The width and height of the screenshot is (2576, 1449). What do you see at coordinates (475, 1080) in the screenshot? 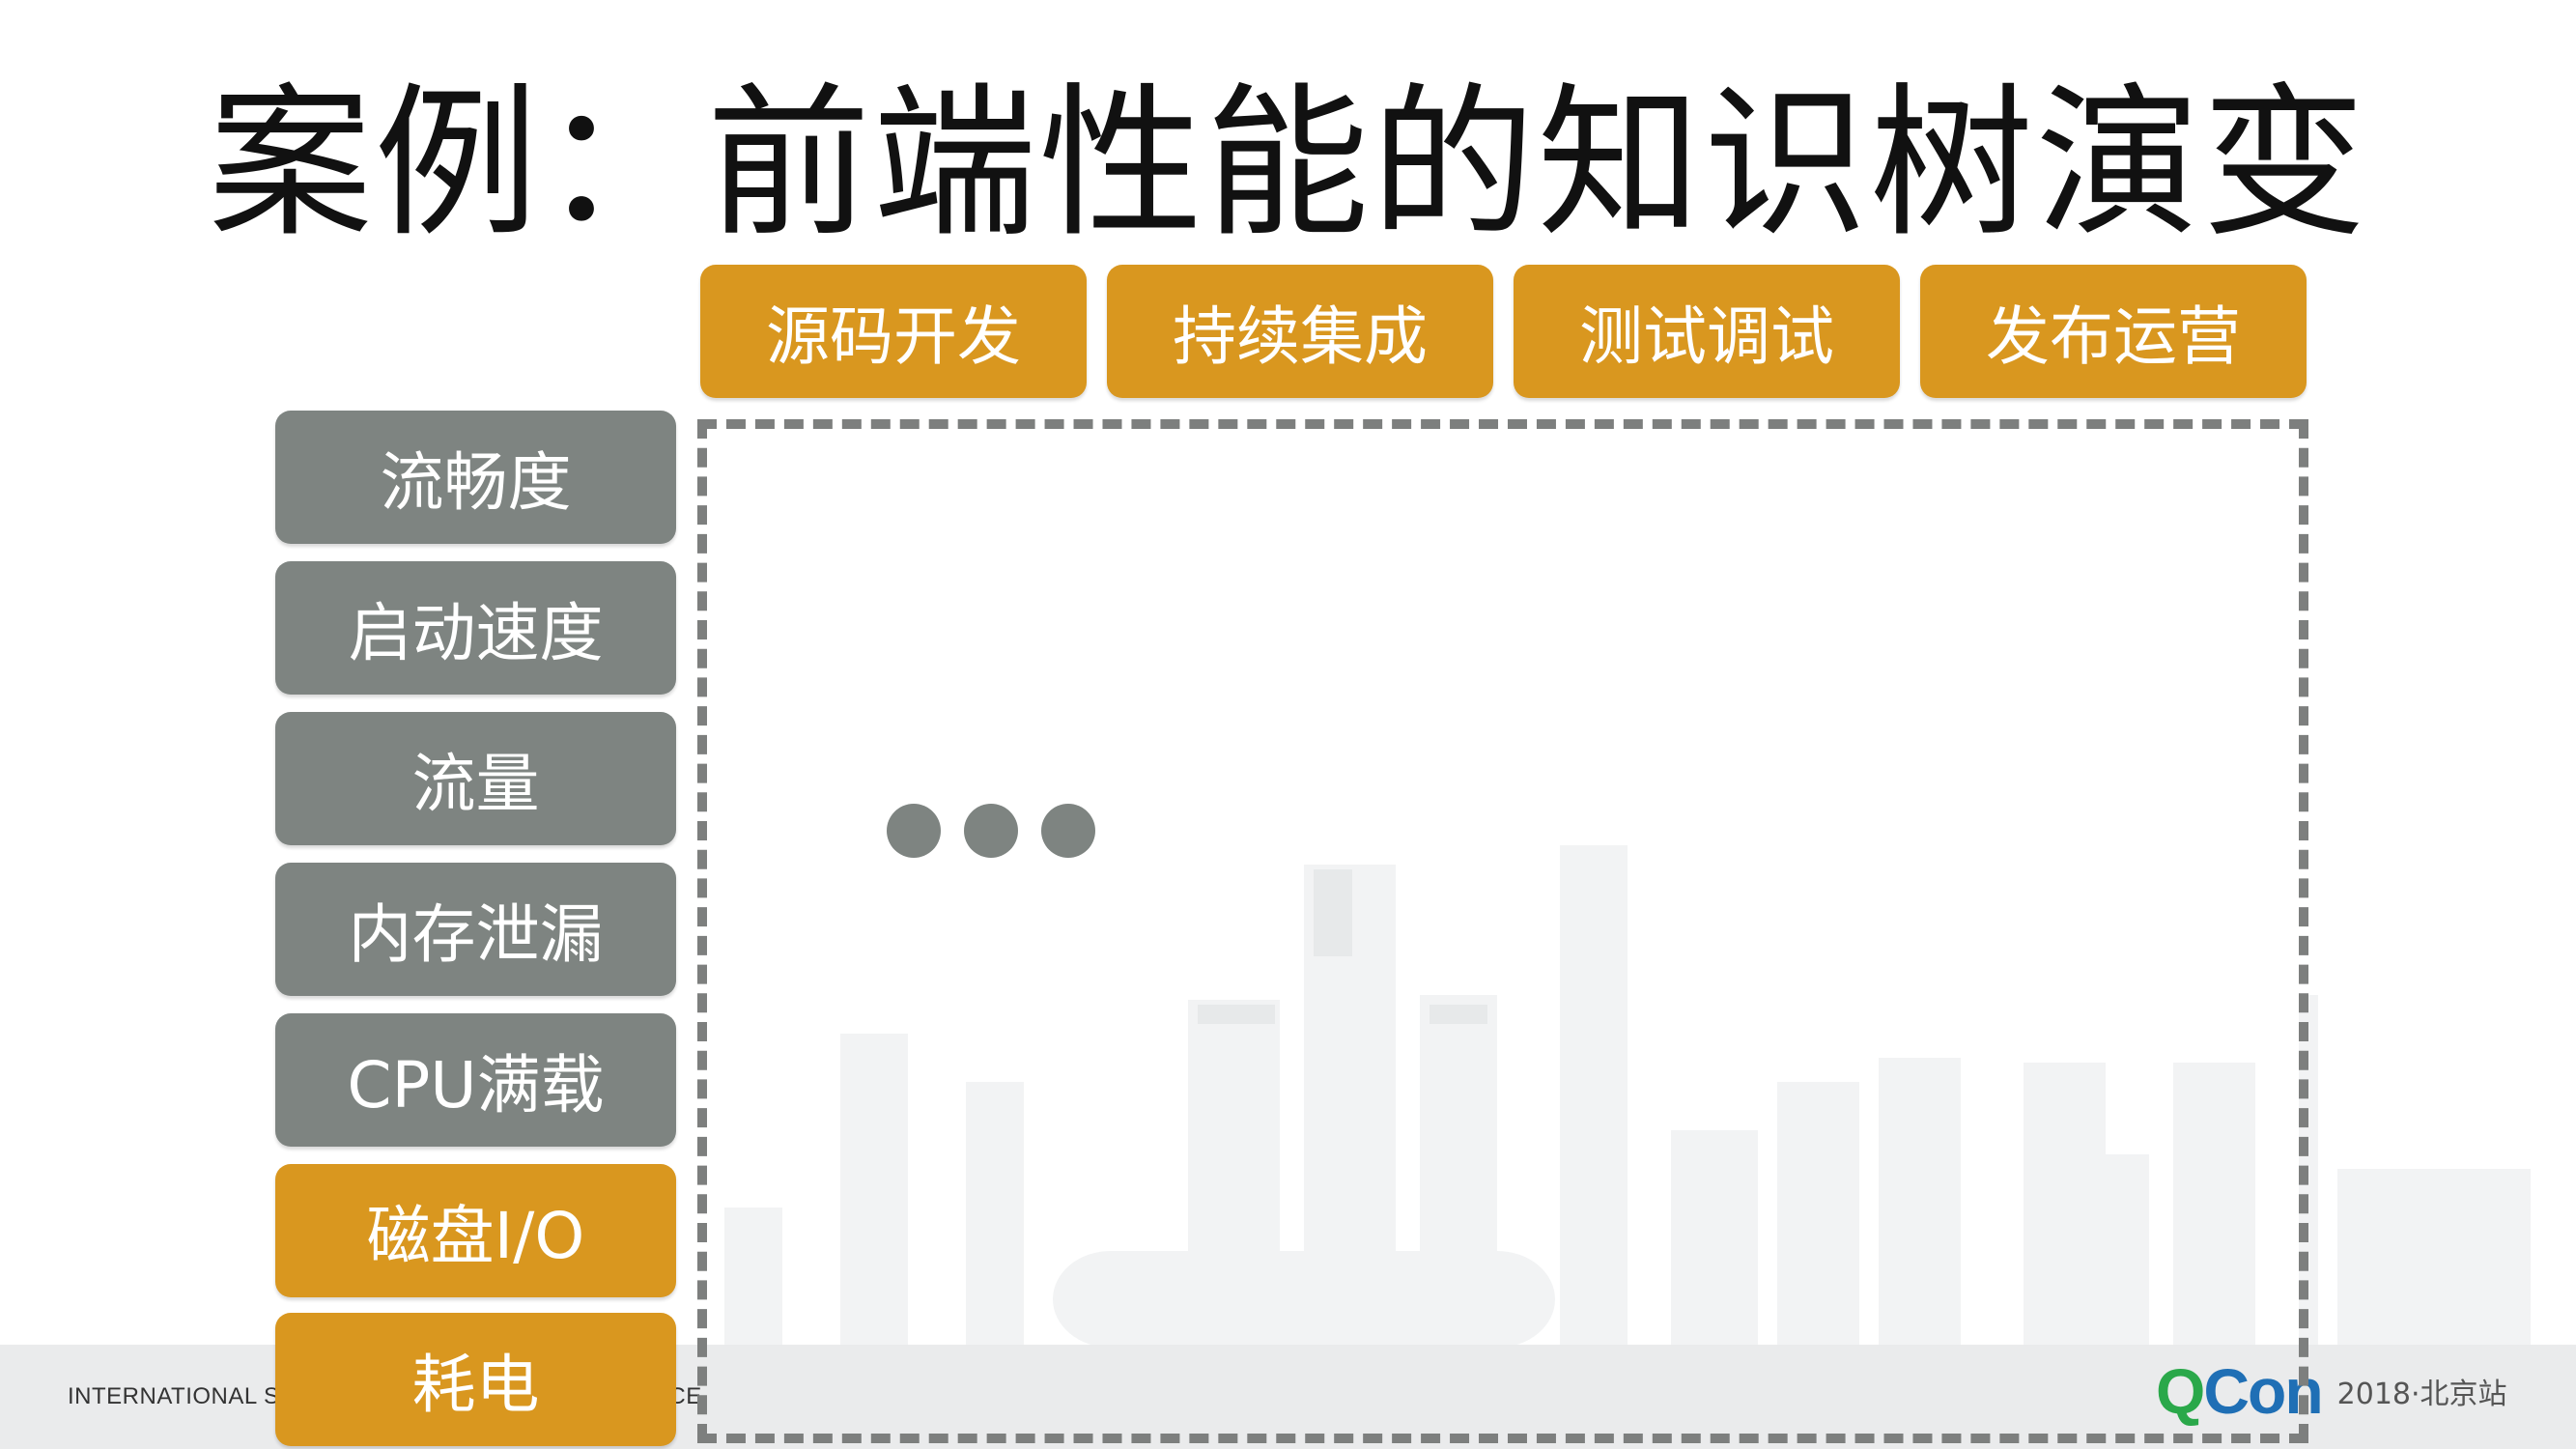
I see `metric-cpu-full-load: CPU满载` at bounding box center [475, 1080].